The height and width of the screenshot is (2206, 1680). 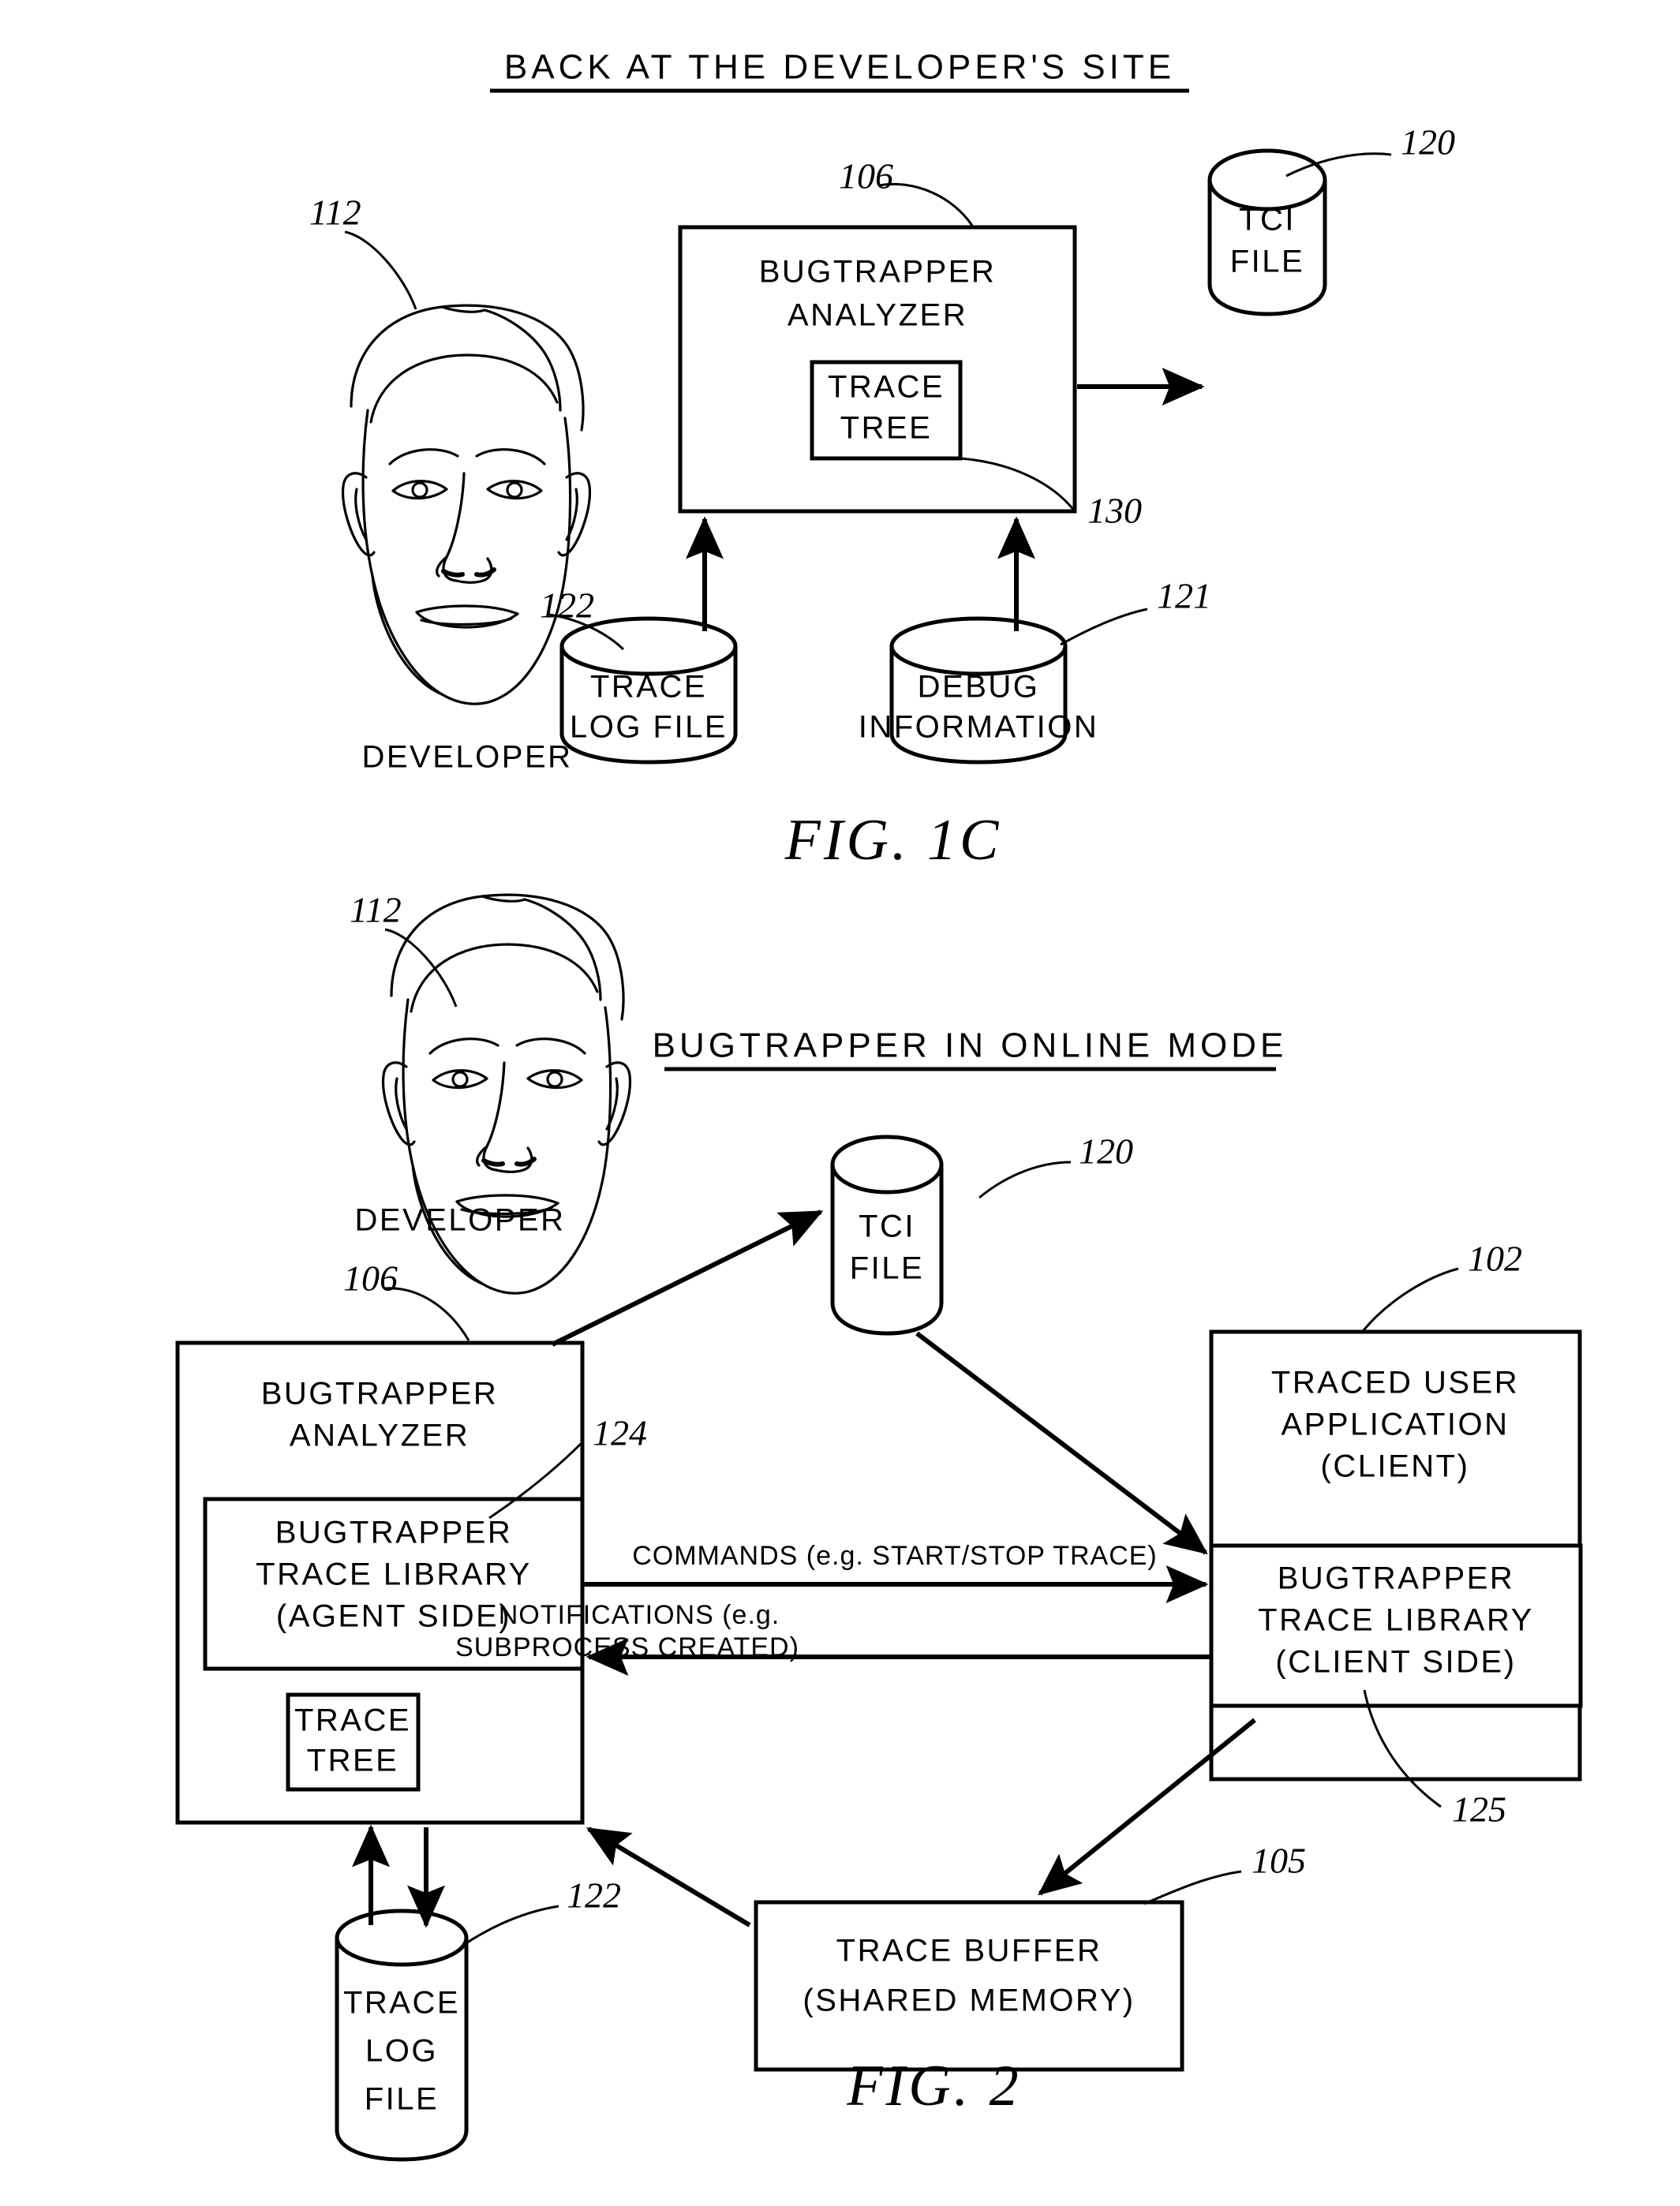 What do you see at coordinates (887, 1165) in the screenshot?
I see `tci-file-cylinder-top-fig2` at bounding box center [887, 1165].